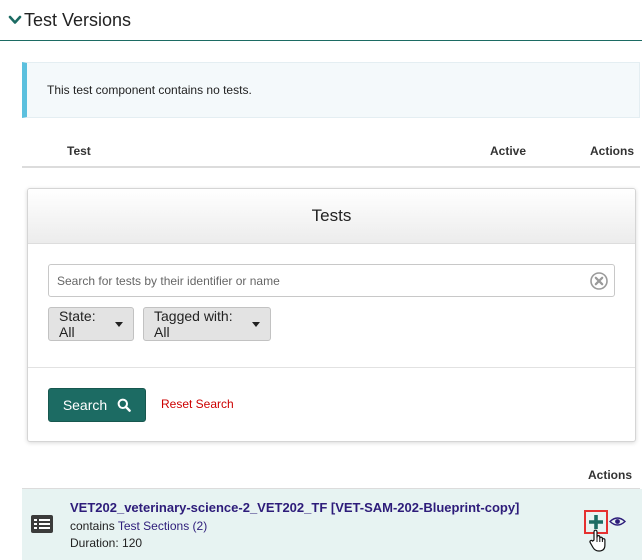 Image resolution: width=642 pixels, height=560 pixels. What do you see at coordinates (331, 367) in the screenshot?
I see `panel-divider` at bounding box center [331, 367].